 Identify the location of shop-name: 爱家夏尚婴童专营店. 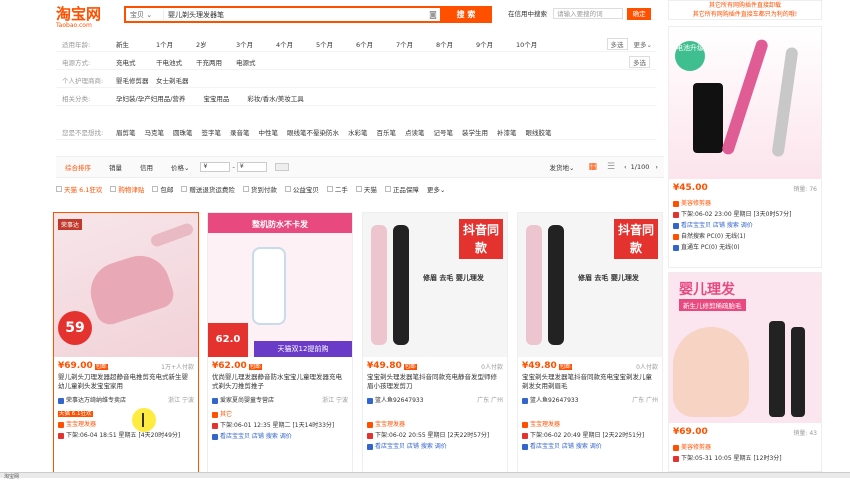
(243, 399).